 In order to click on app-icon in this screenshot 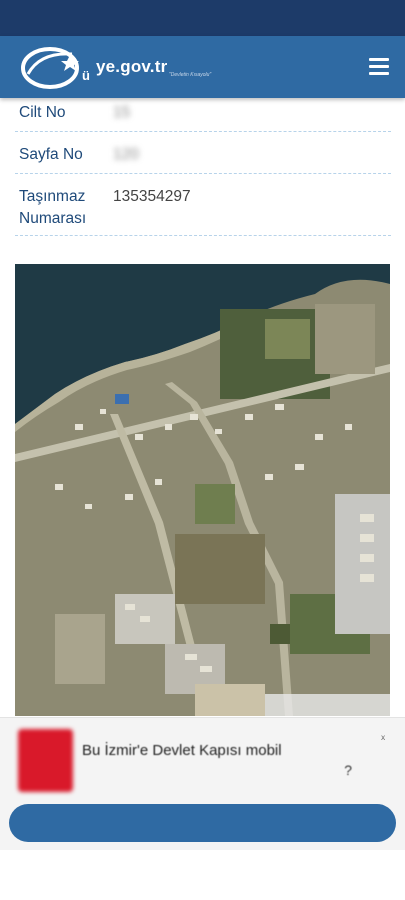, I will do `click(45, 760)`.